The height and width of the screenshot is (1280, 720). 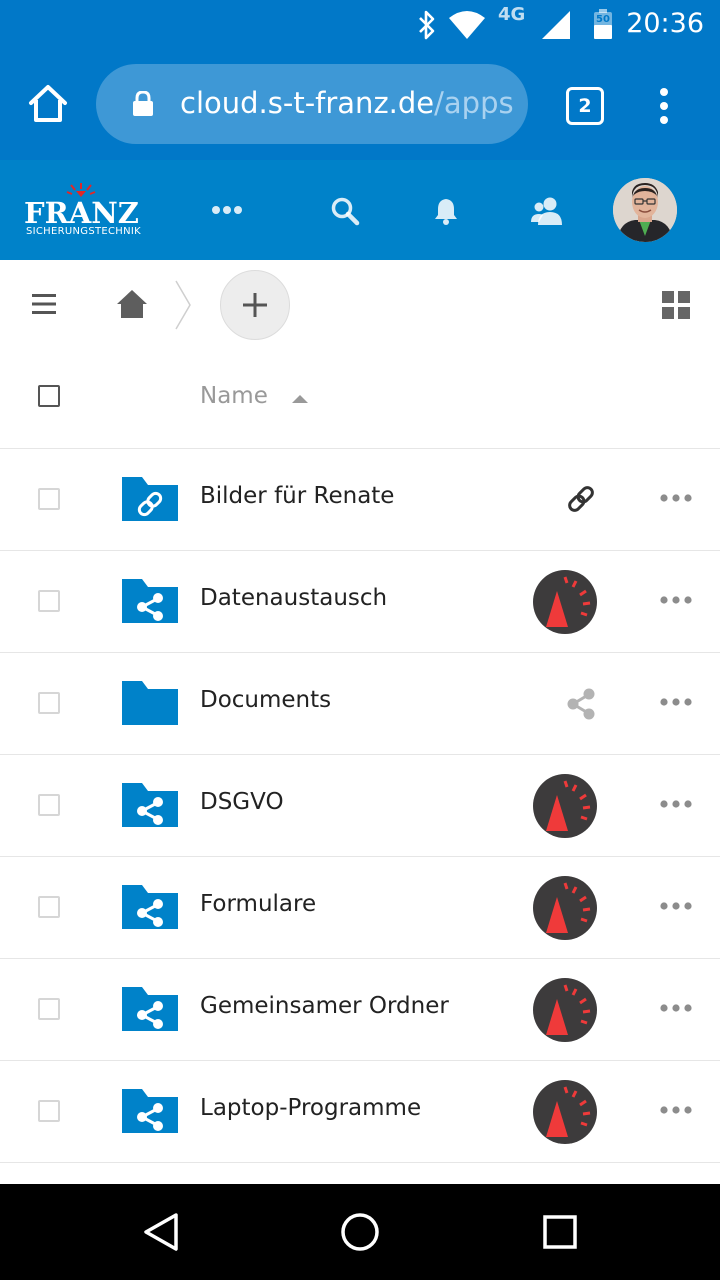 What do you see at coordinates (474, 103) in the screenshot?
I see `url-path: /apps` at bounding box center [474, 103].